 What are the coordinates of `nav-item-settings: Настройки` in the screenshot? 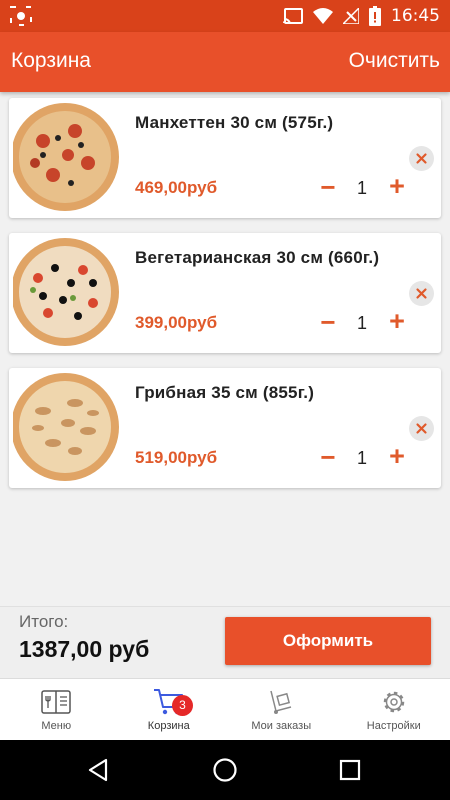 It's located at (394, 709).